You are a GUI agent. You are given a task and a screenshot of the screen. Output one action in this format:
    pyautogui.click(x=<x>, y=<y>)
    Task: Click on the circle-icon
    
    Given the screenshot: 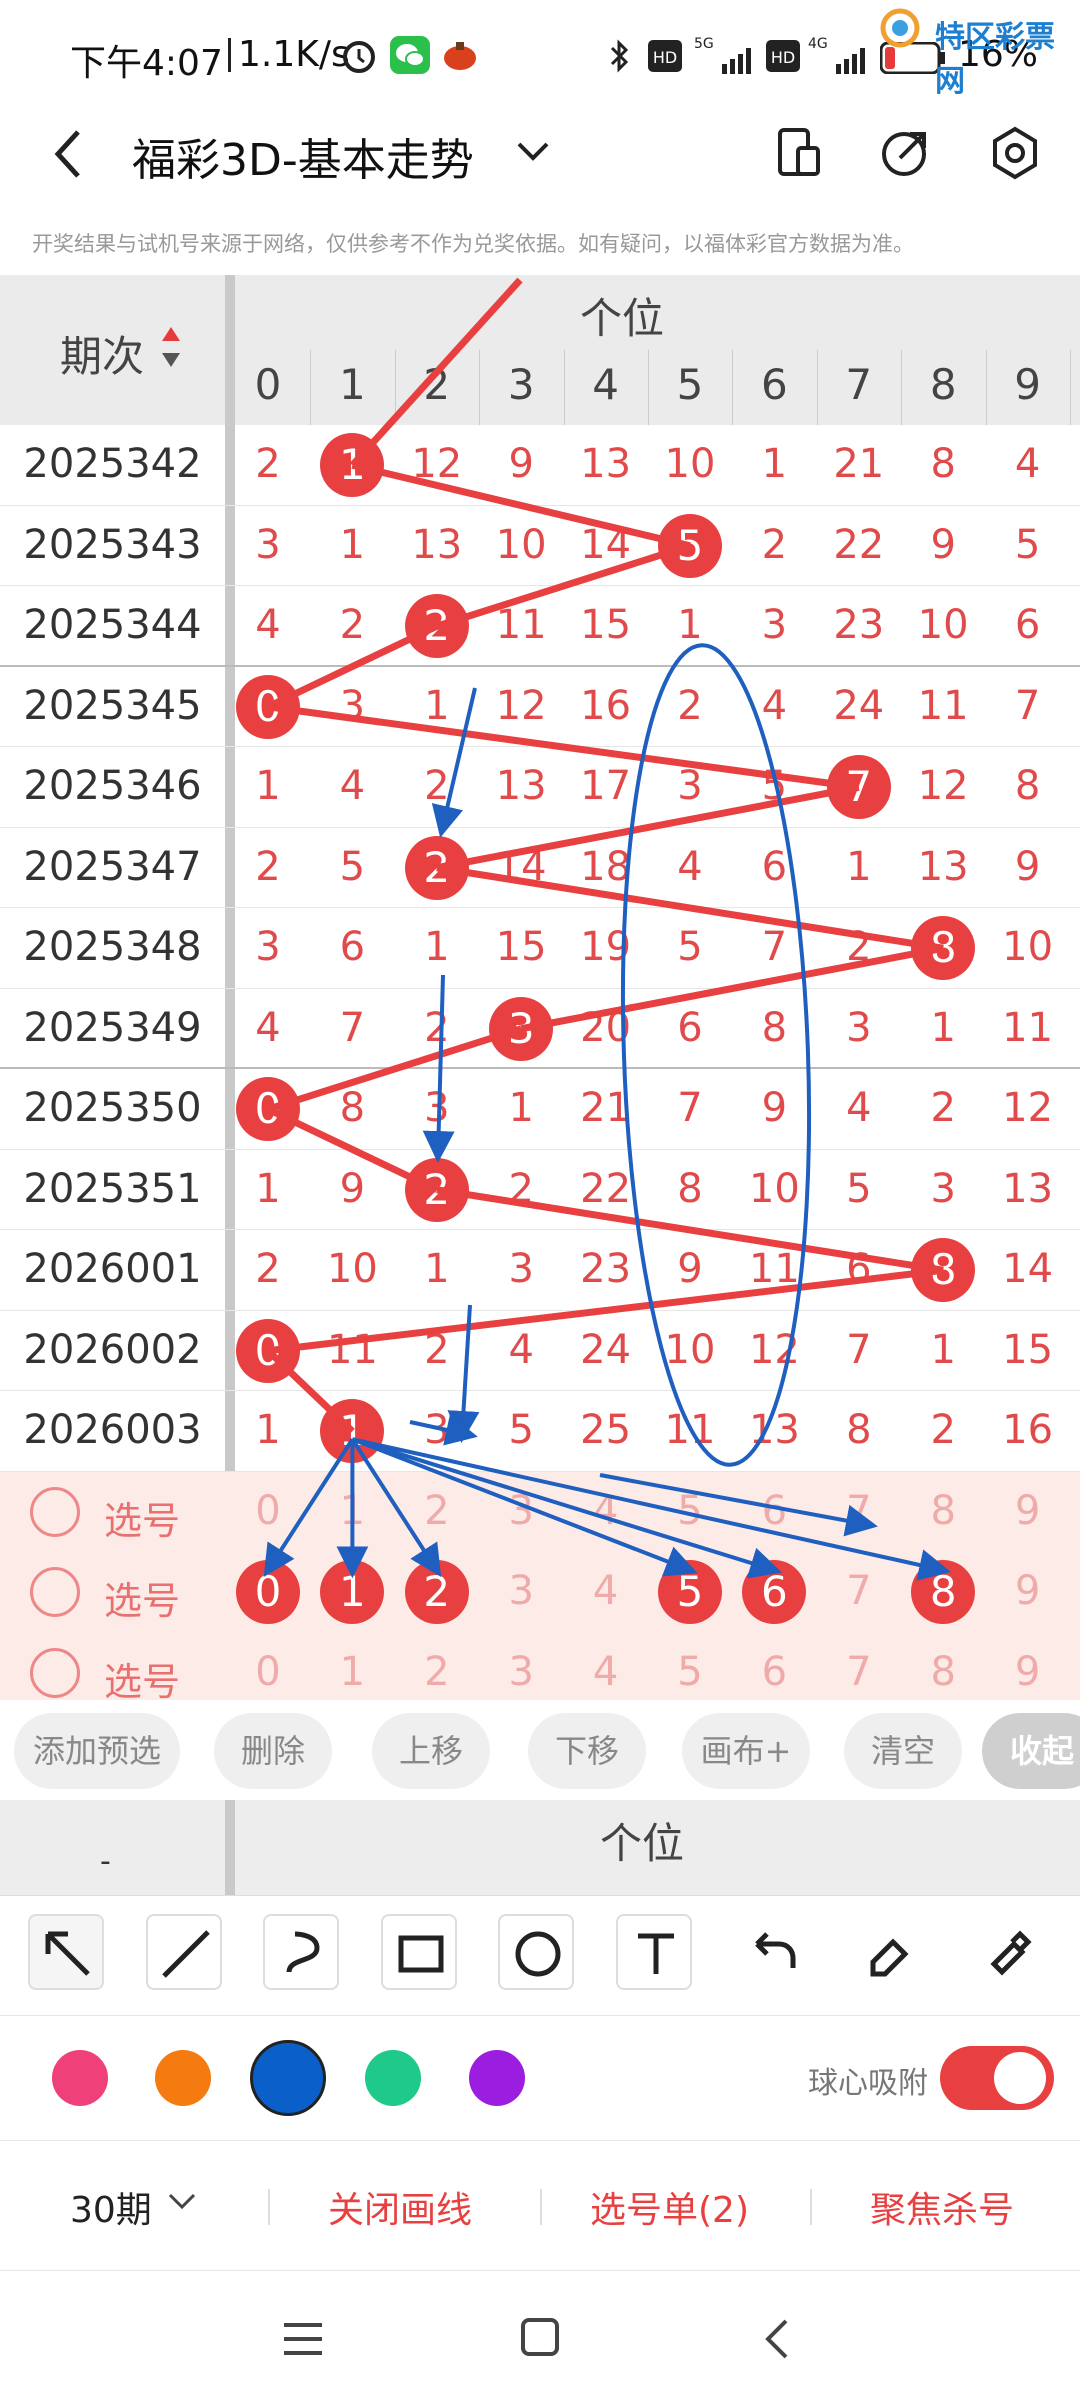 What is the action you would take?
    pyautogui.click(x=538, y=1954)
    